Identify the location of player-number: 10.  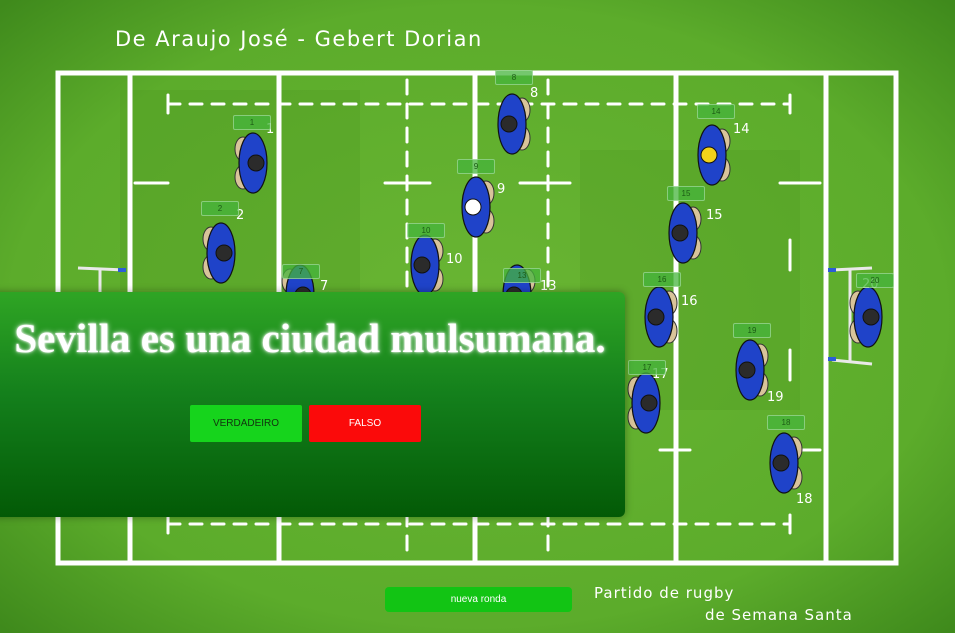
(454, 259).